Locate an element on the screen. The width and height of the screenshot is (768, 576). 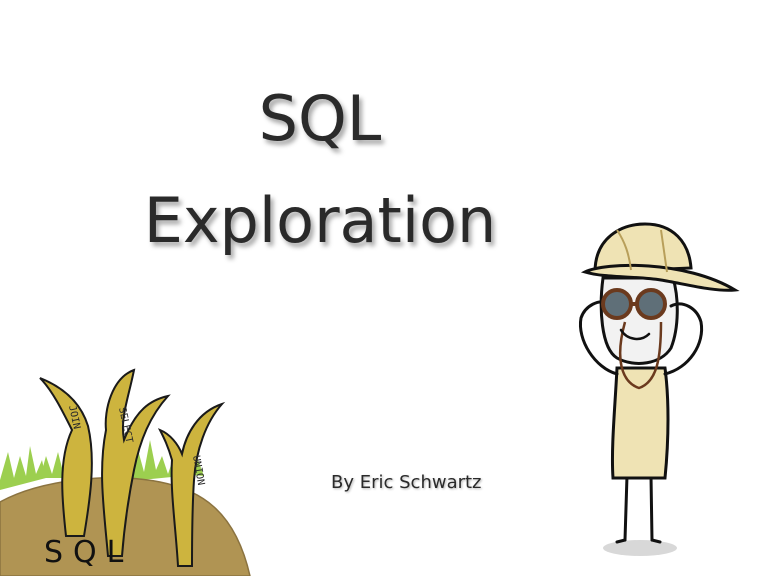
legs is located at coordinates (638, 509).